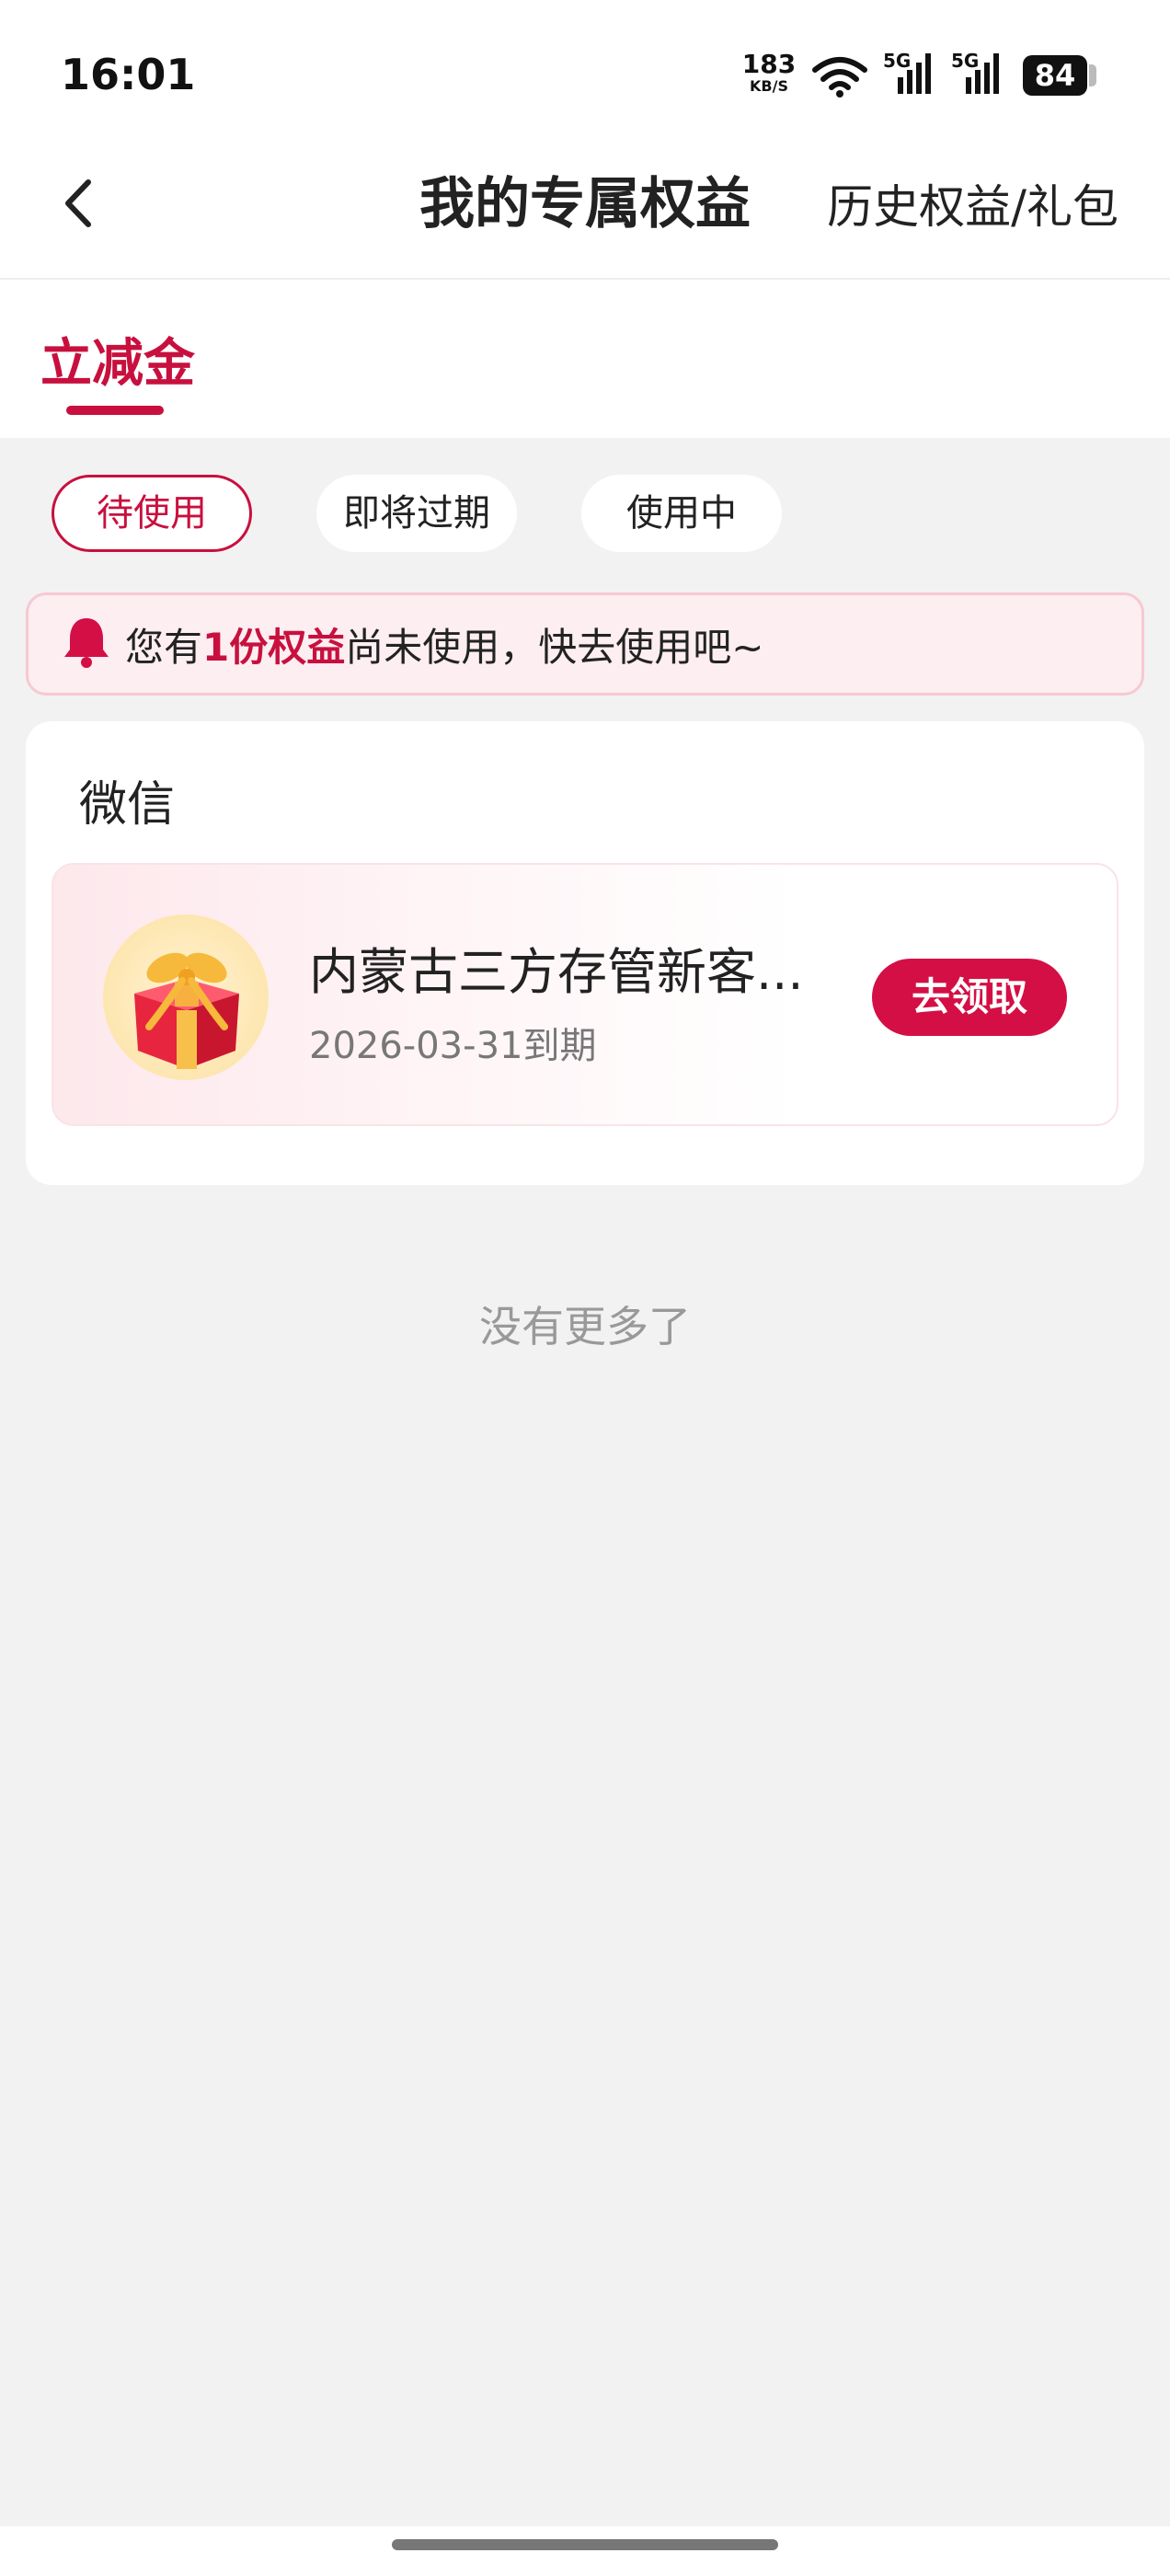  I want to click on group-title: 微信, so click(127, 805).